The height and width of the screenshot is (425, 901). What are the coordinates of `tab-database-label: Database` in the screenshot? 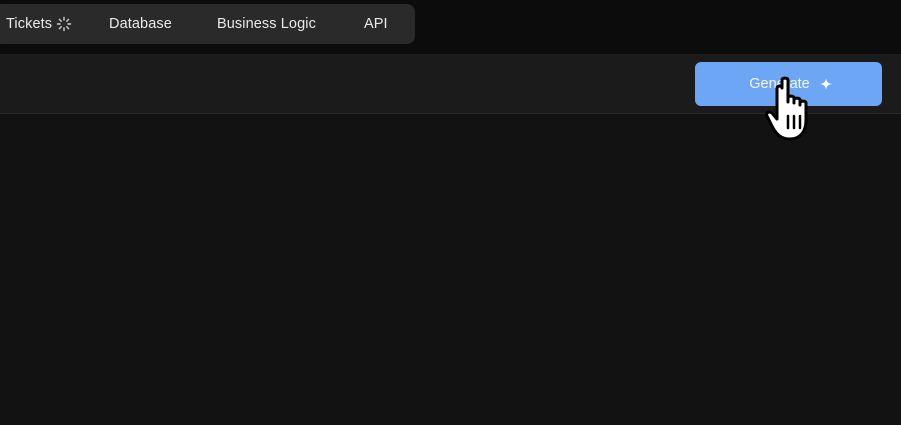 It's located at (140, 24).